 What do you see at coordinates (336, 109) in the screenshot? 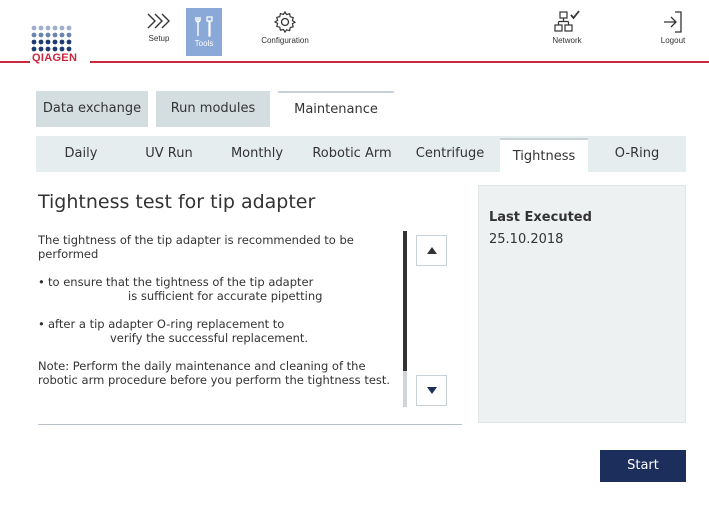
I see `tab-maintenance: Maintenance` at bounding box center [336, 109].